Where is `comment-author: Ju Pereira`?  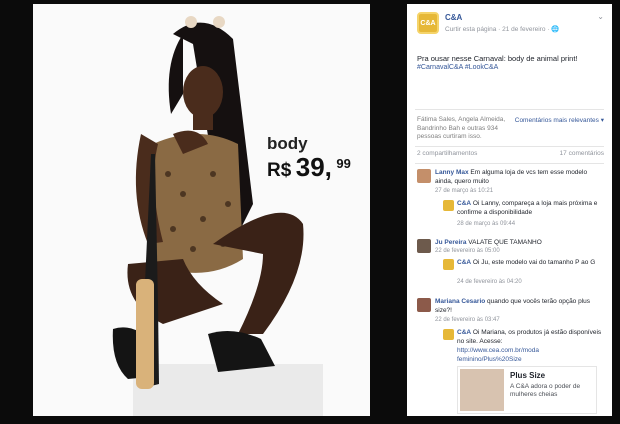 comment-author: Ju Pereira is located at coordinates (450, 242).